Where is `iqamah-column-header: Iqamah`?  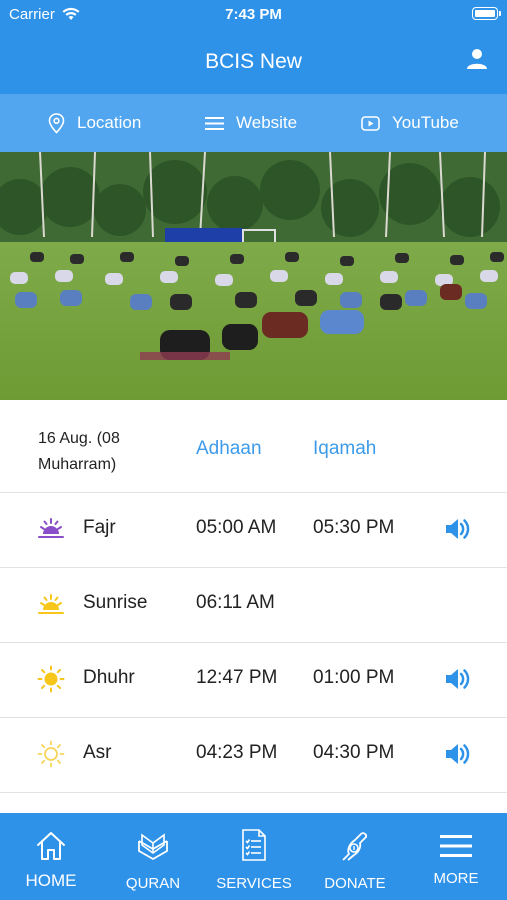
iqamah-column-header: Iqamah is located at coordinates (345, 448).